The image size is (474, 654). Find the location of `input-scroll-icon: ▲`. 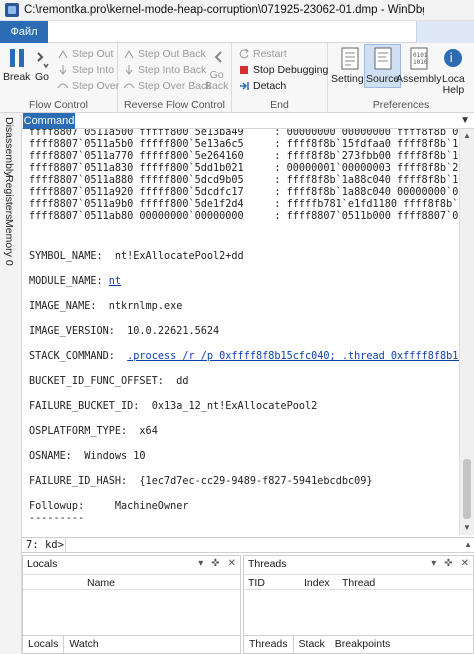

input-scroll-icon: ▲ is located at coordinates (468, 544).